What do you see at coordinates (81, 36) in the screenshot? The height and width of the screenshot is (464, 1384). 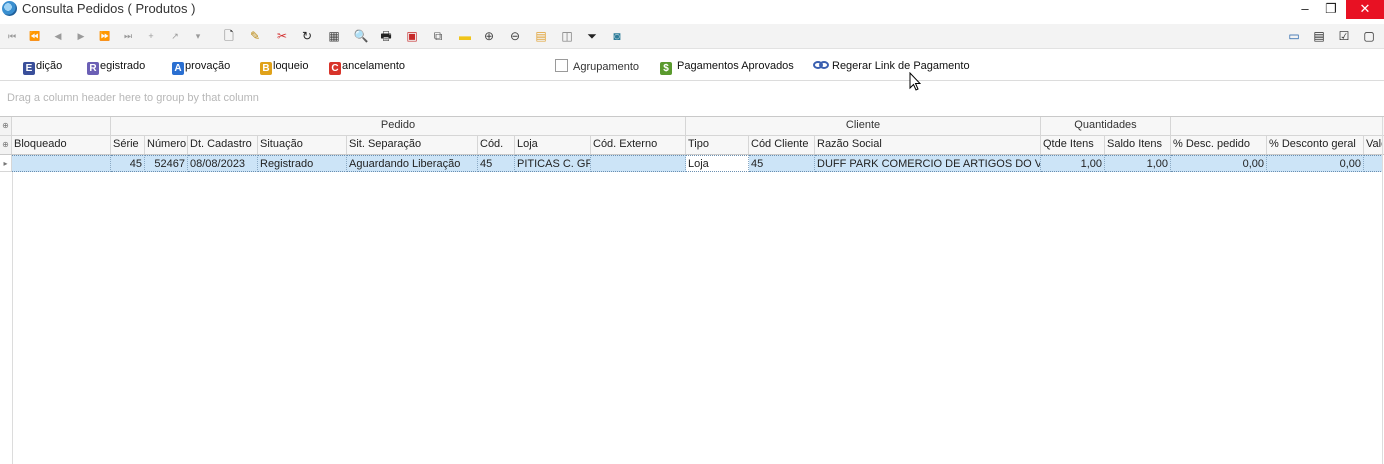 I see `next-record-icon: ▶` at bounding box center [81, 36].